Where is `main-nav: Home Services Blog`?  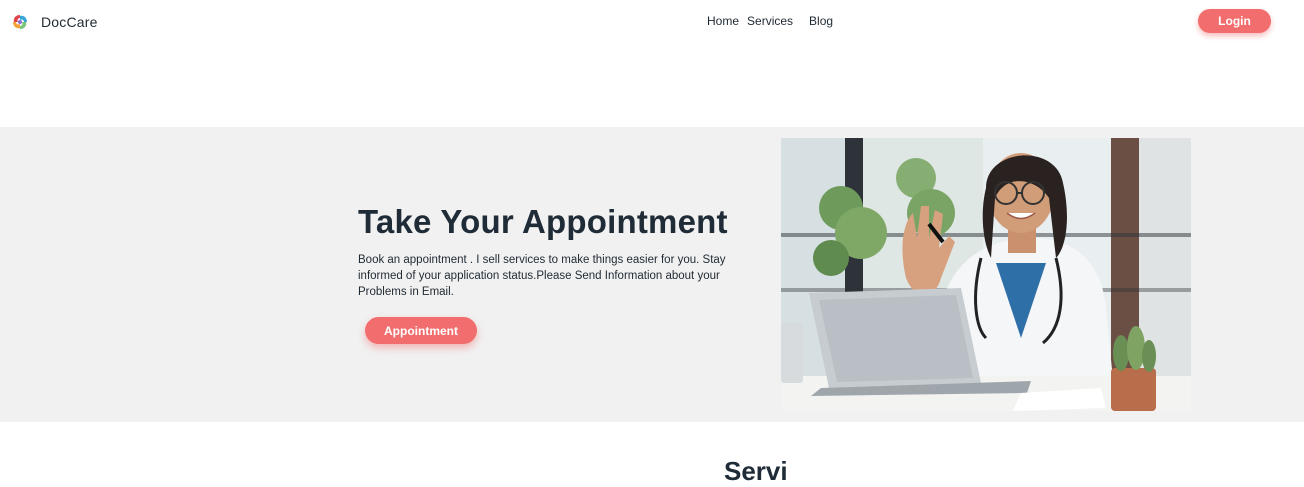 main-nav: Home Services Blog is located at coordinates (770, 21).